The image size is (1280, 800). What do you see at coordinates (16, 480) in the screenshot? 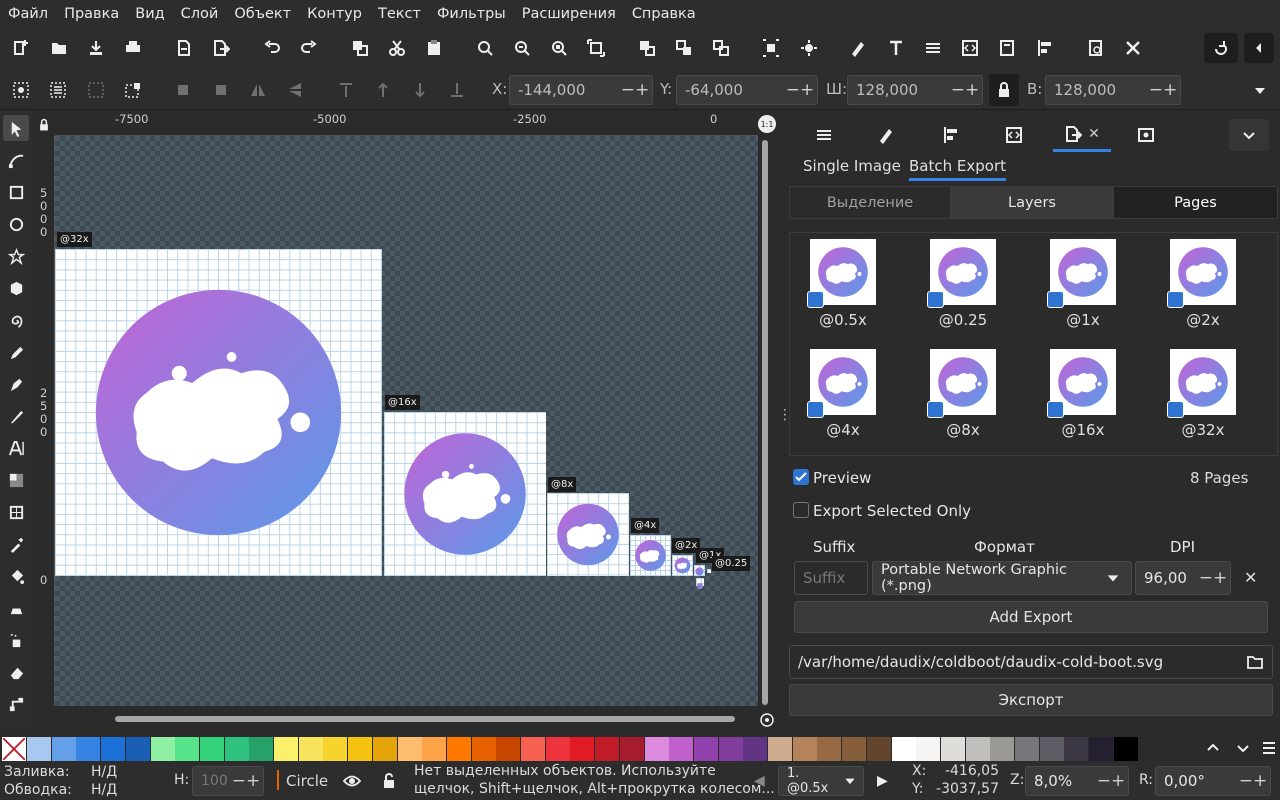
I see `gradient-tool-icon` at bounding box center [16, 480].